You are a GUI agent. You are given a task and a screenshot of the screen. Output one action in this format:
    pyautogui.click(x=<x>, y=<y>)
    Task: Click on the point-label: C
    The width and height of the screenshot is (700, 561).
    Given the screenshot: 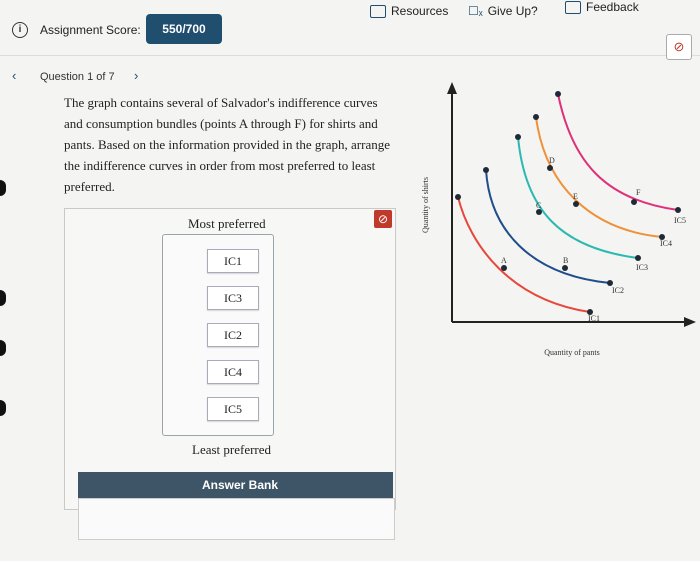 What is the action you would take?
    pyautogui.click(x=538, y=205)
    